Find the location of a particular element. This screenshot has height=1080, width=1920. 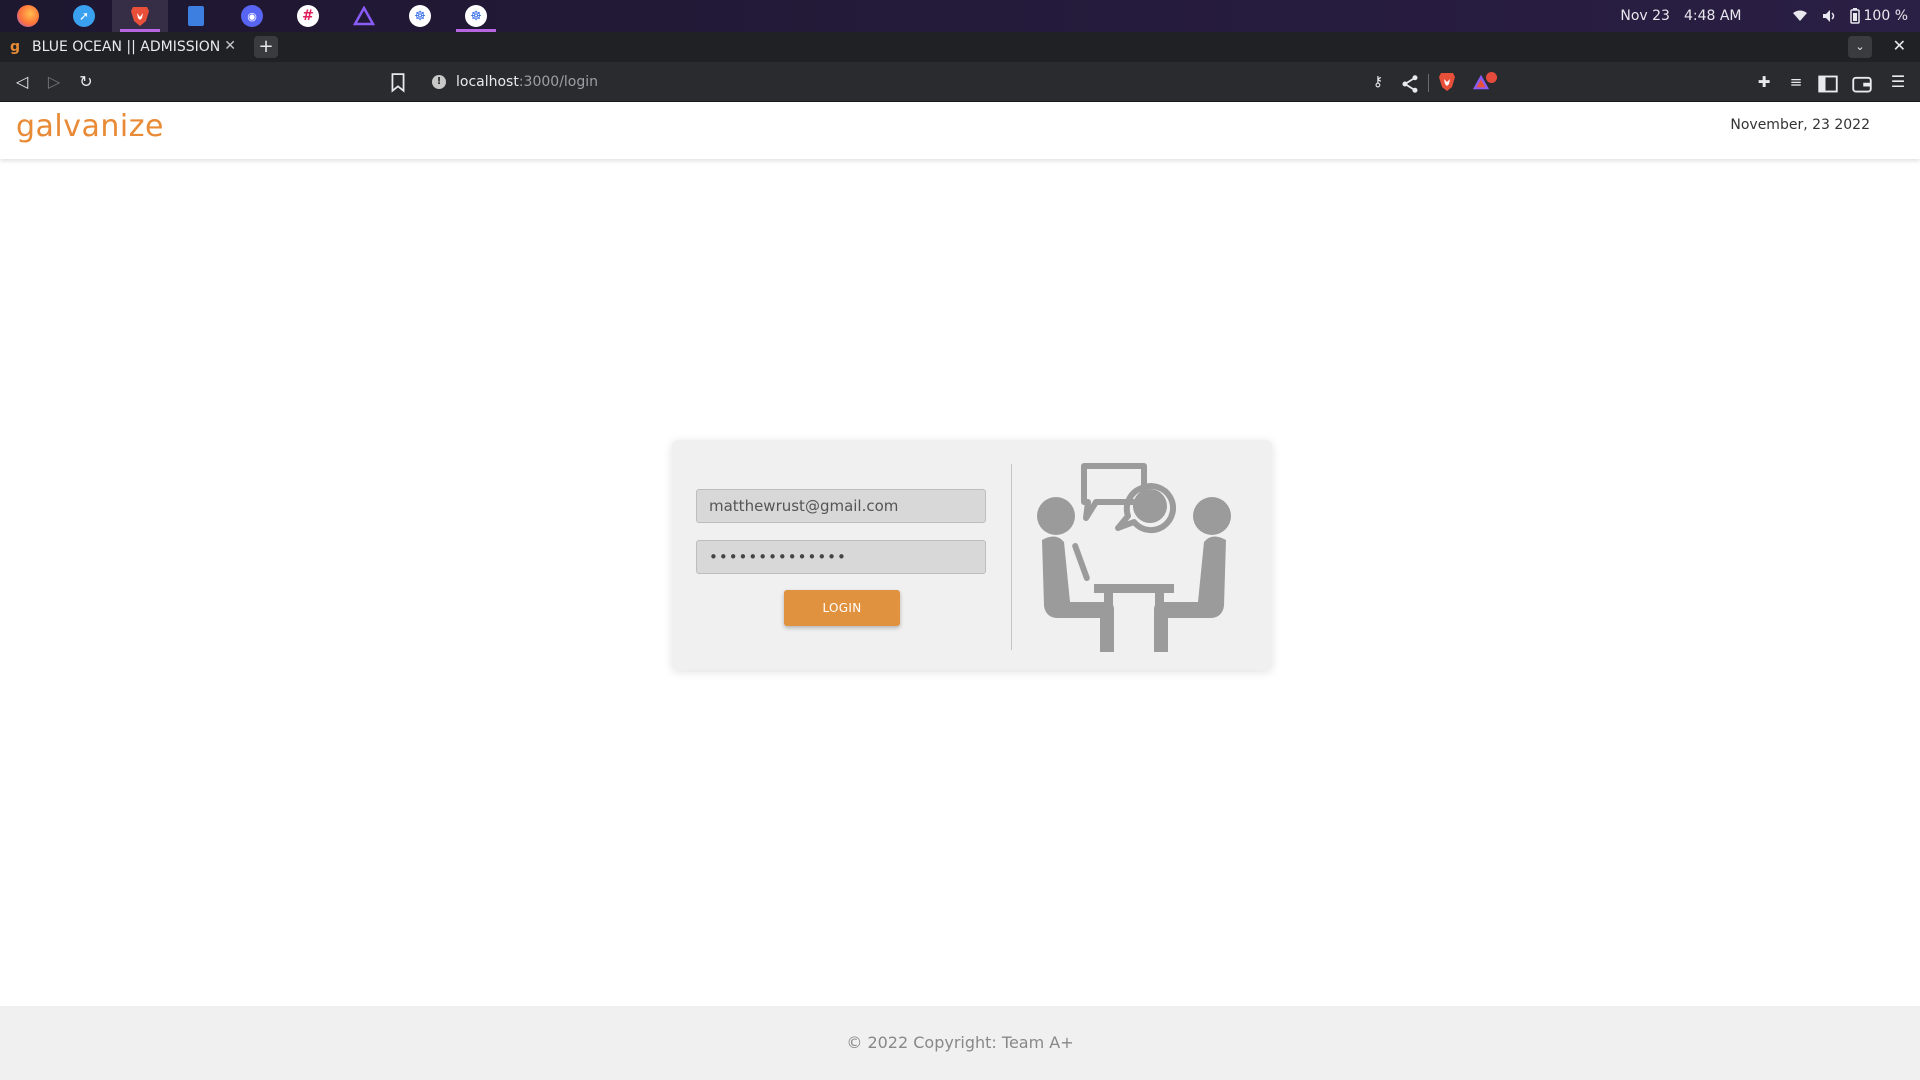

slack-icon: # is located at coordinates (308, 16).